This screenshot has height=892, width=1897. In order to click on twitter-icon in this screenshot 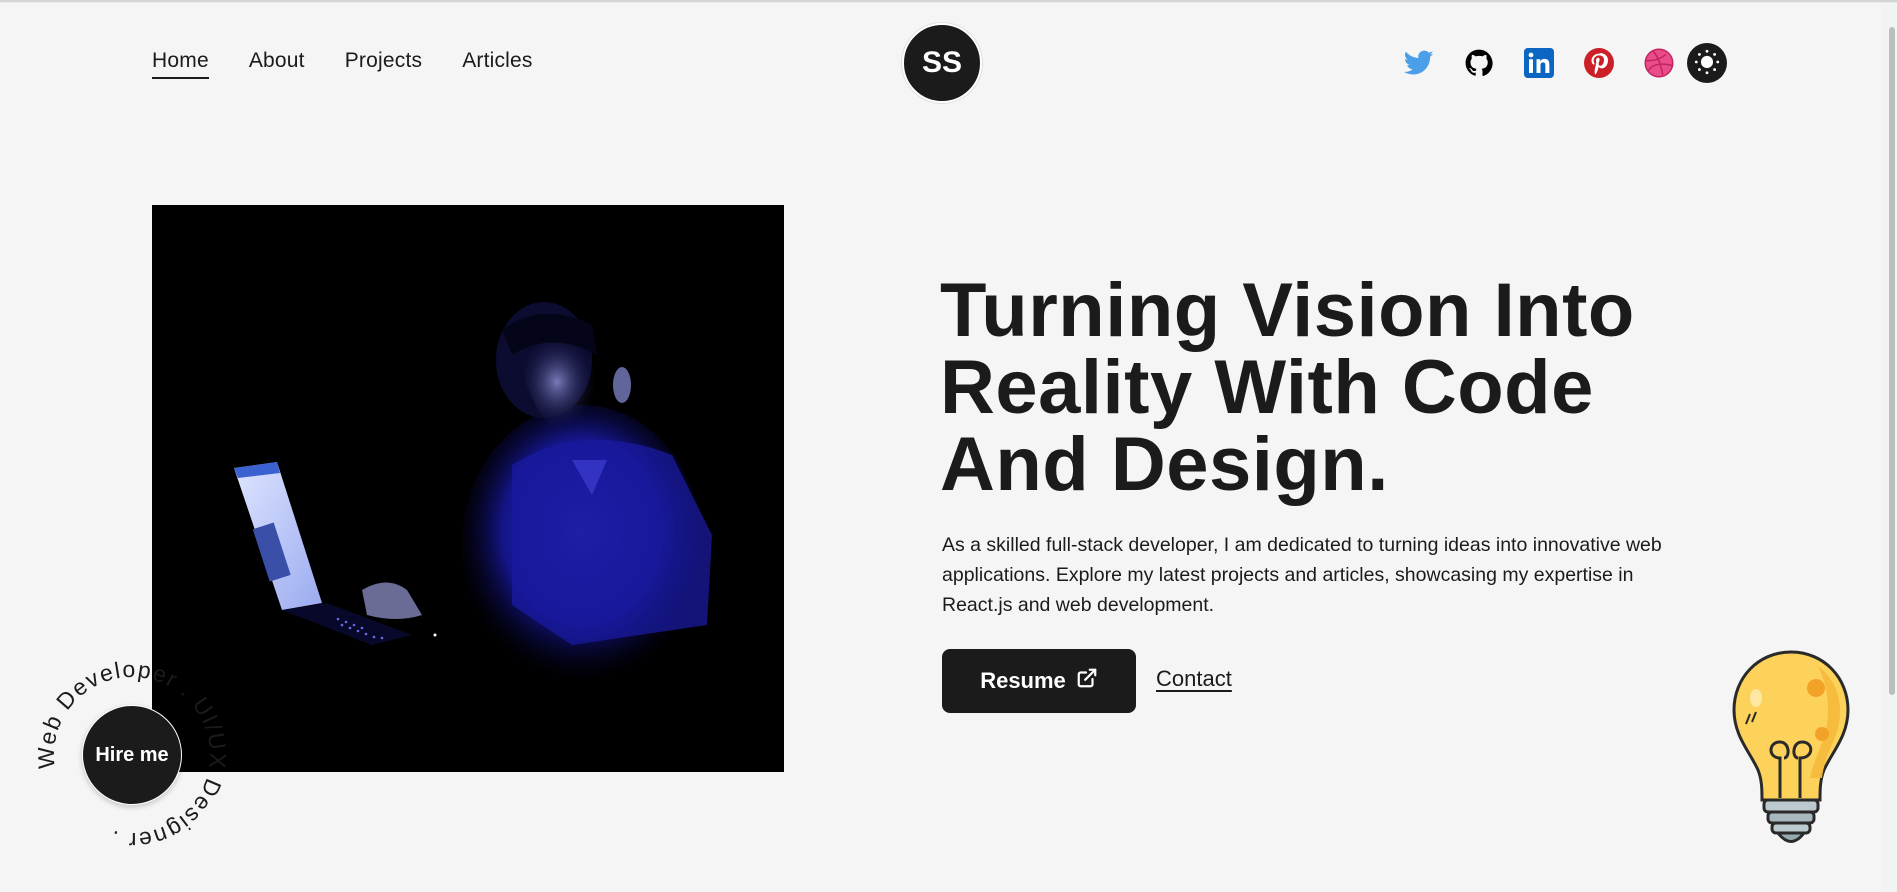, I will do `click(1419, 63)`.